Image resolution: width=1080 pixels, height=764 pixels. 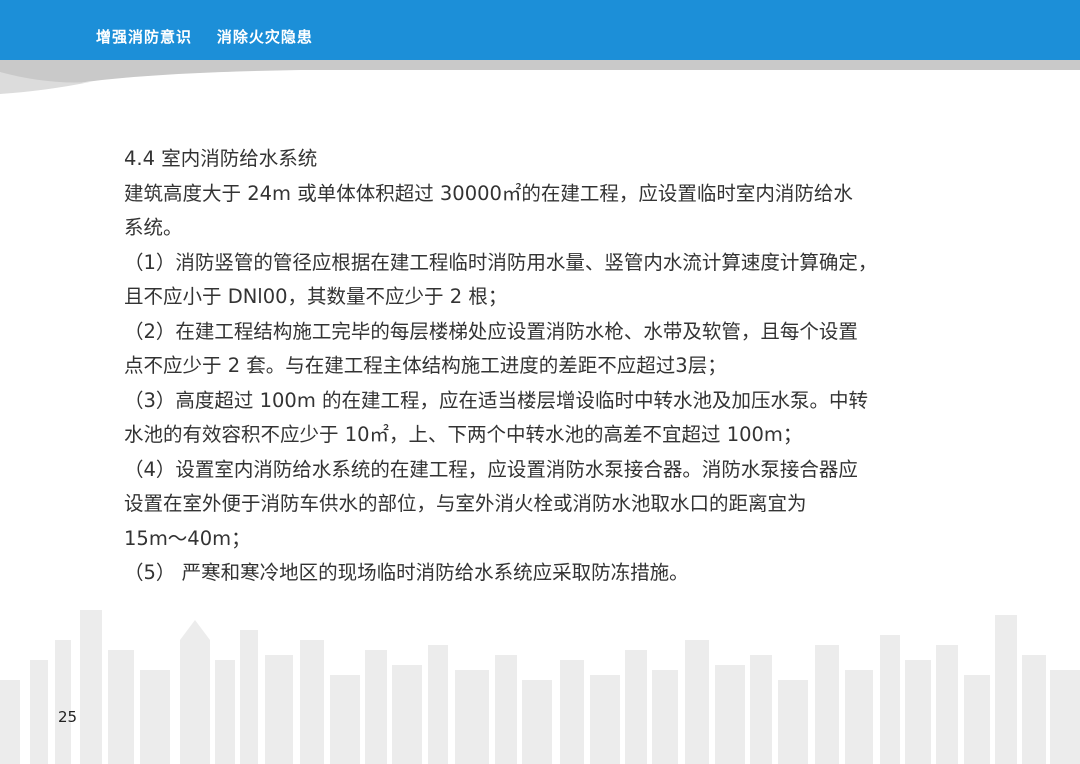 I want to click on section-heading: 4.4 室内消防给水系统, so click(x=221, y=158).